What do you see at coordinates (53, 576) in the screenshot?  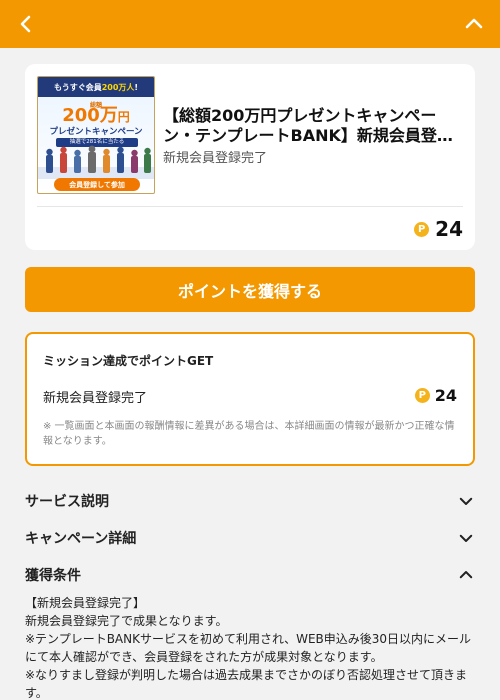 I see `section-label: 獲得条件` at bounding box center [53, 576].